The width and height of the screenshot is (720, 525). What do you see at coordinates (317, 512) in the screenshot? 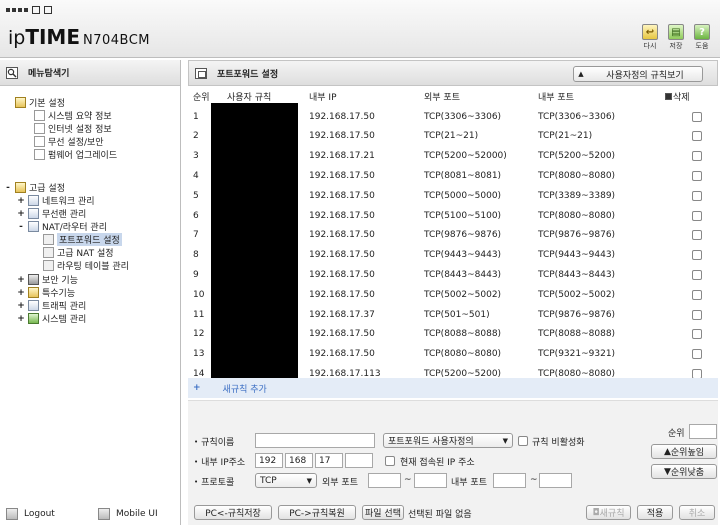
I see `restore-rules-from-pc-button: PC->규칙복원` at bounding box center [317, 512].